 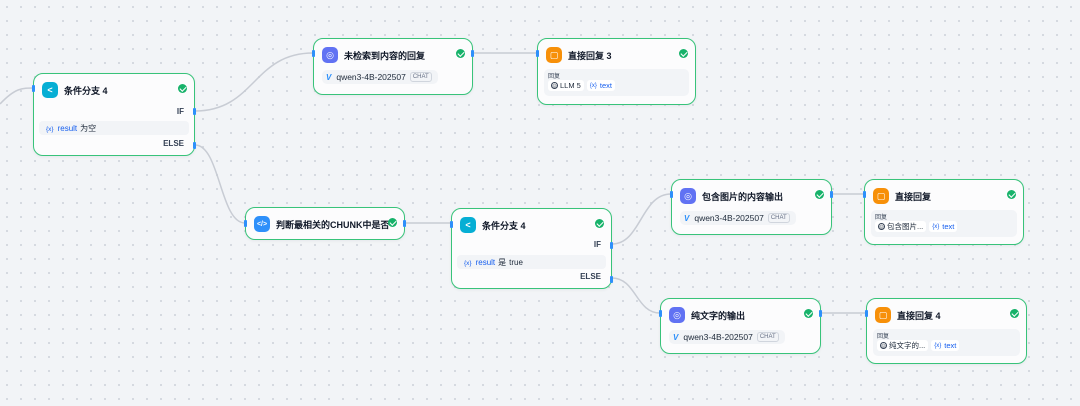 I want to click on node-header: ◎ 包含图片的内容输出, so click(x=731, y=196).